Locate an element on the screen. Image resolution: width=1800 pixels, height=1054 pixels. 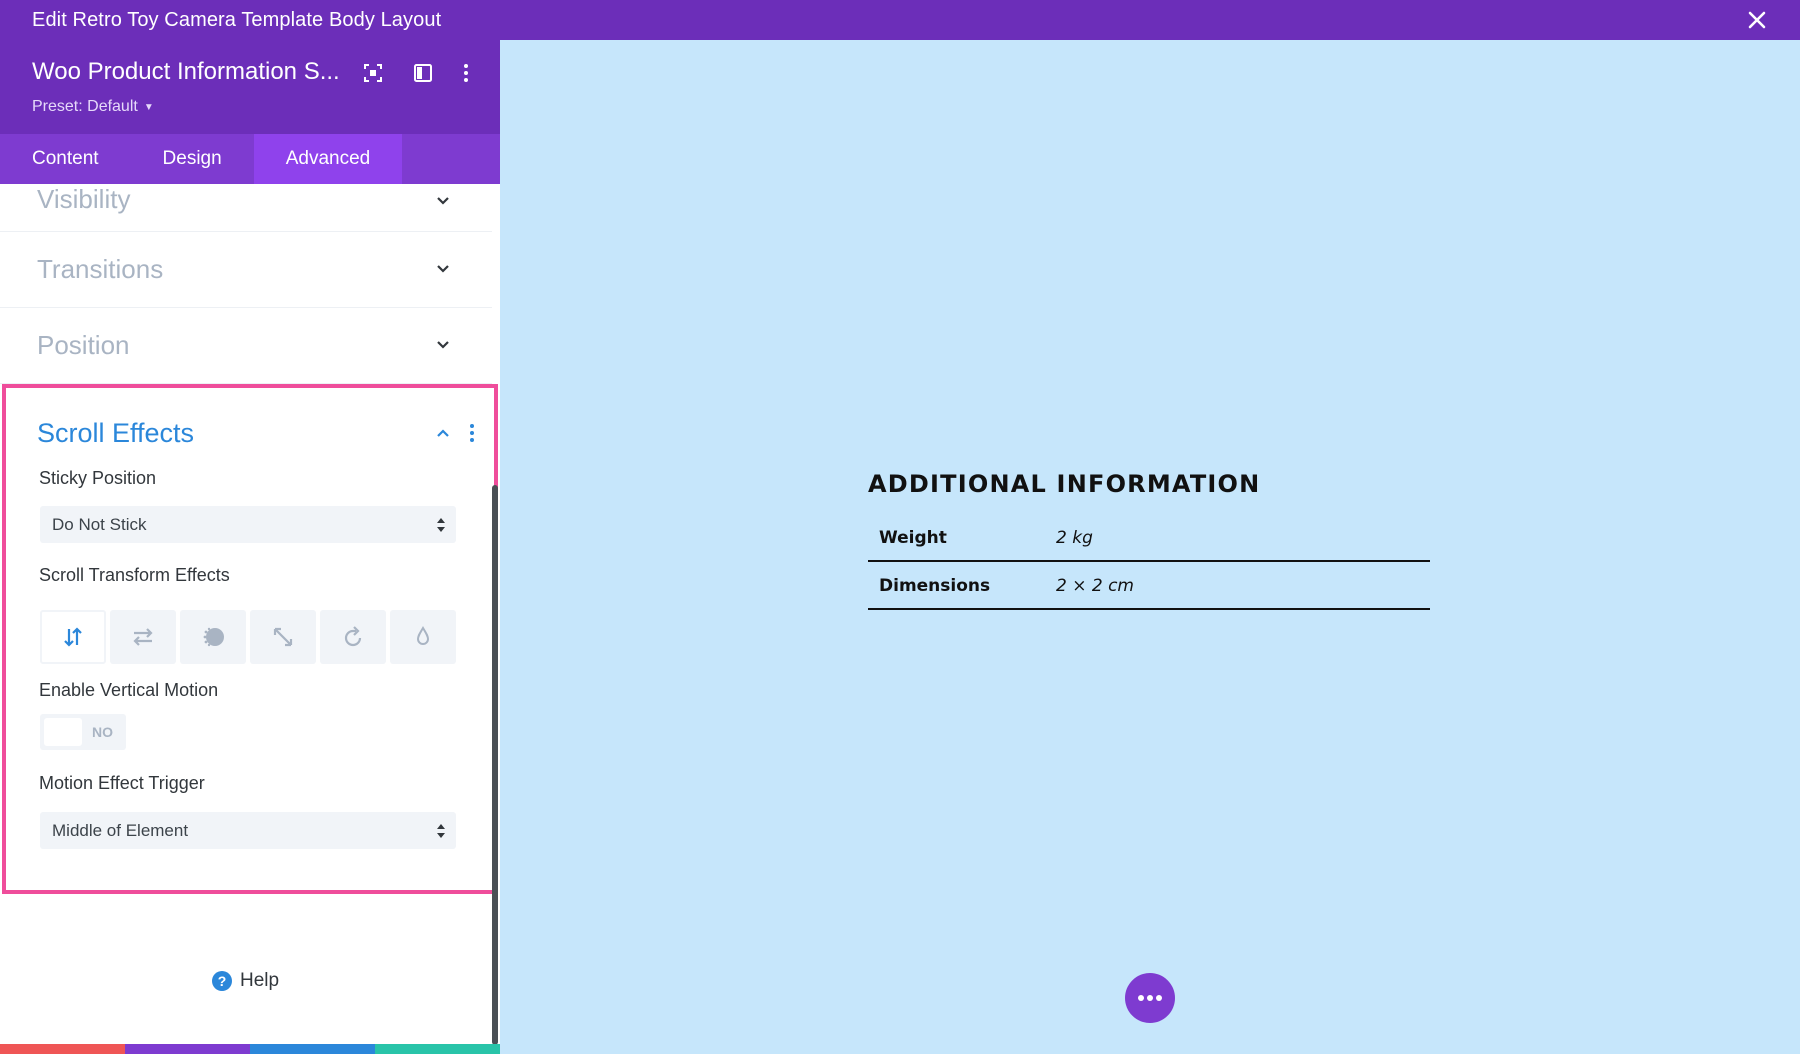
additional-info-heading: ADDITIONAL INFORMATION is located at coordinates (1064, 484).